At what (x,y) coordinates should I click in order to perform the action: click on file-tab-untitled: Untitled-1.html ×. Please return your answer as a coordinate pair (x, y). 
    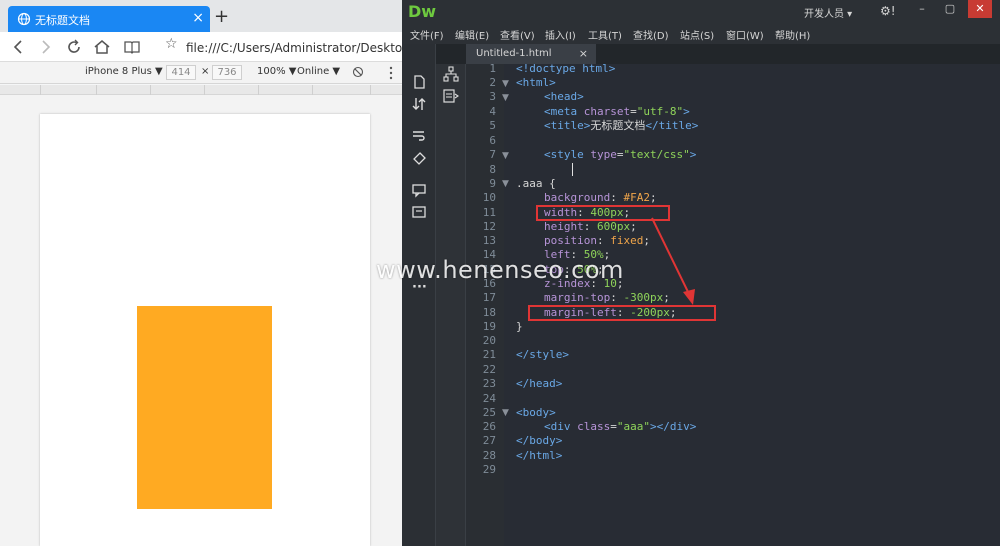
    Looking at the image, I should click on (531, 54).